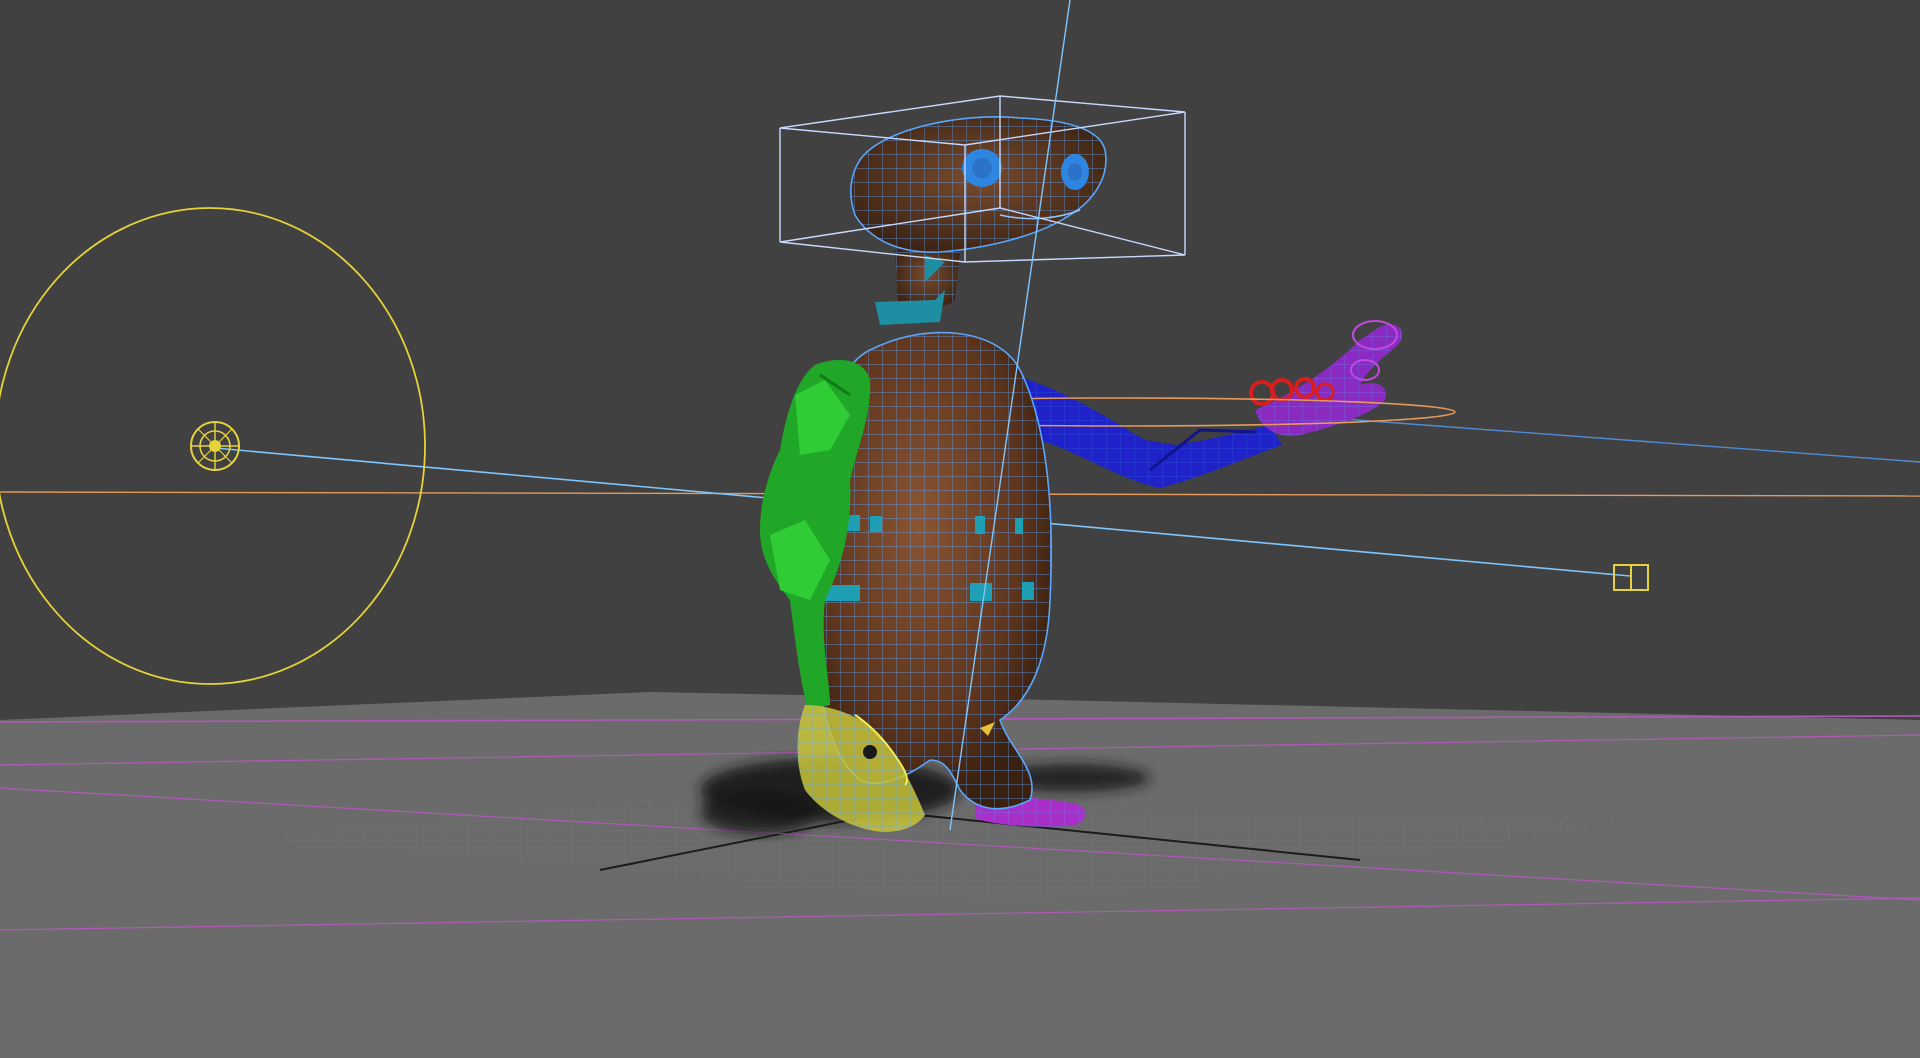 The height and width of the screenshot is (1058, 1920). Describe the element at coordinates (982, 168) in the screenshot. I see `eye-left-icon` at that location.